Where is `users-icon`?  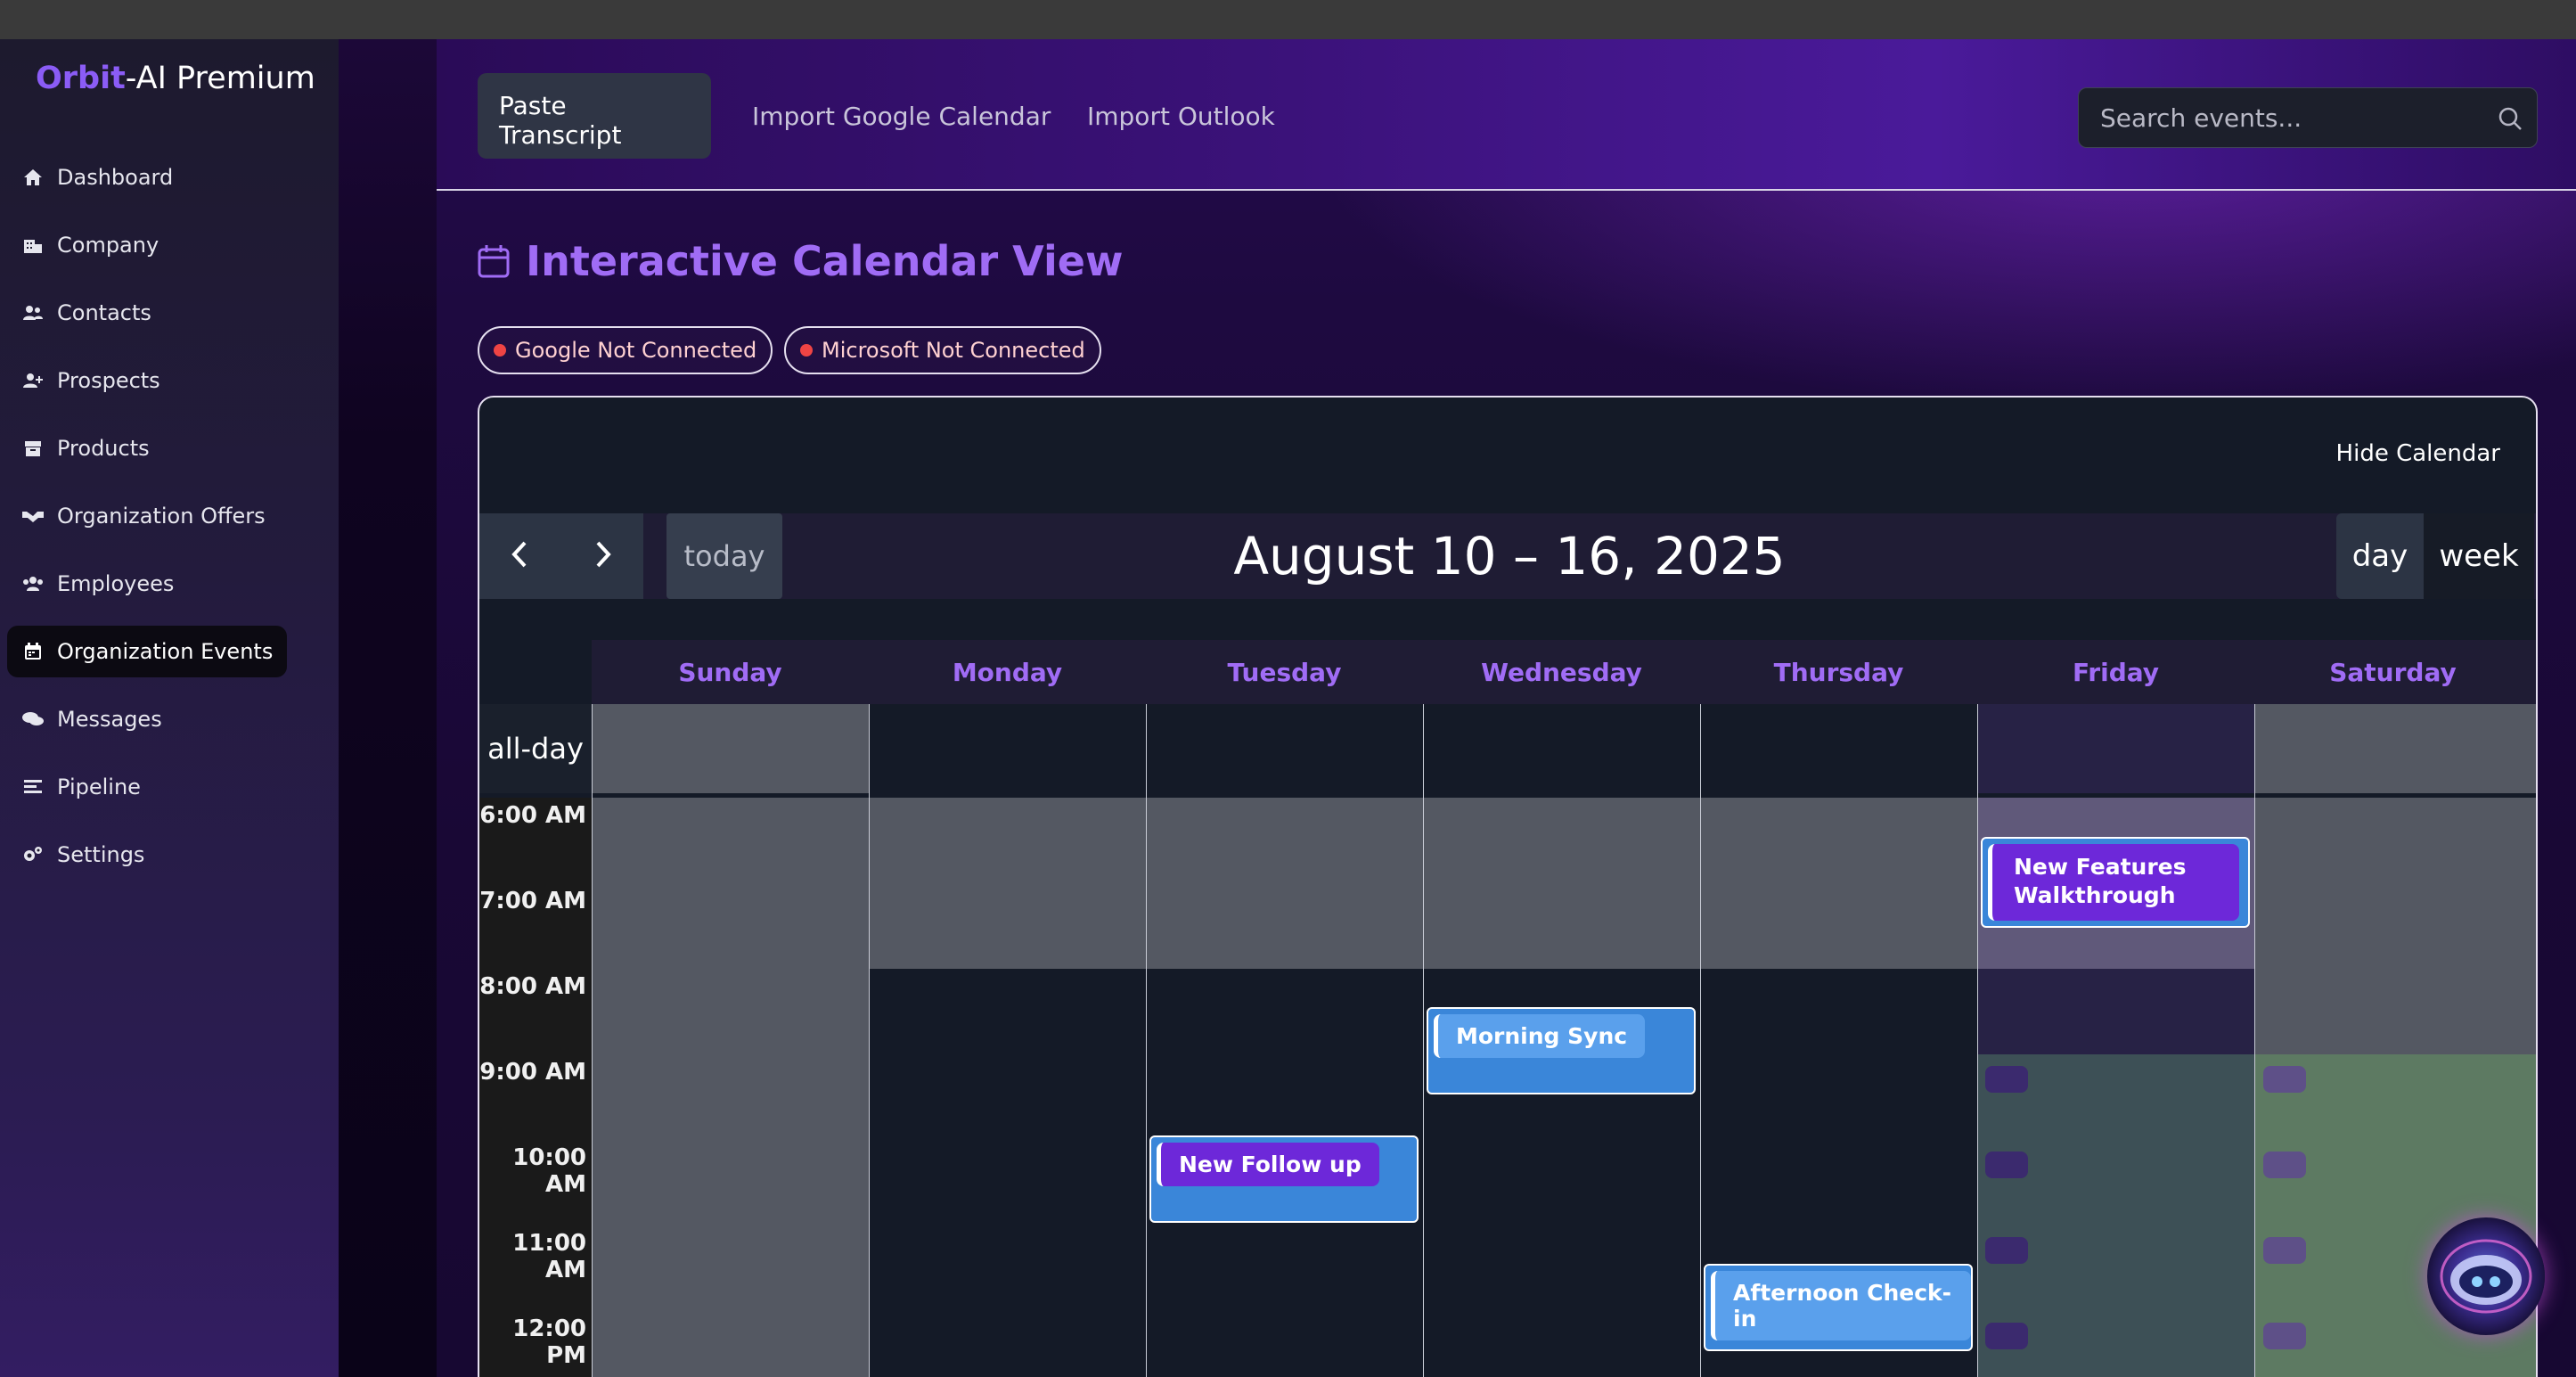
users-icon is located at coordinates (33, 312).